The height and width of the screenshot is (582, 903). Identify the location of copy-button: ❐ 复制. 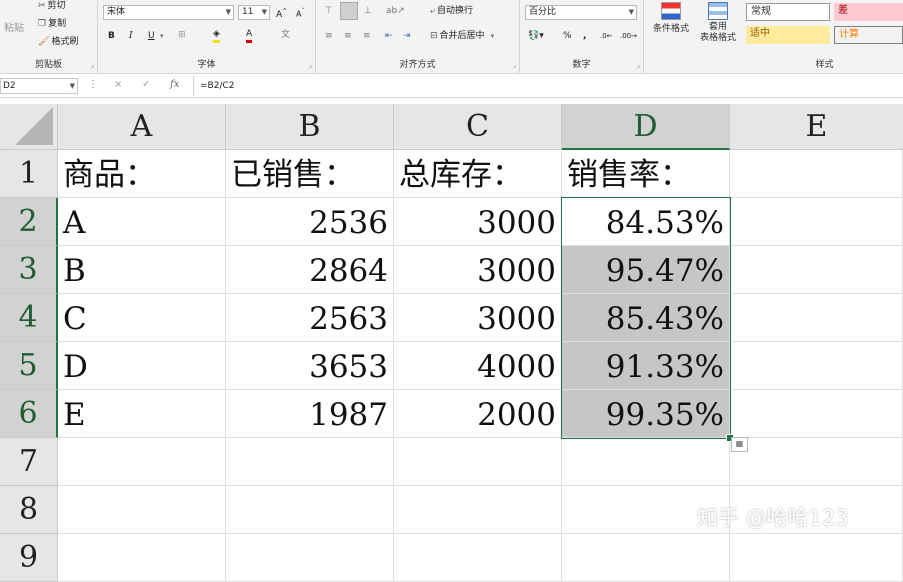
(52, 24).